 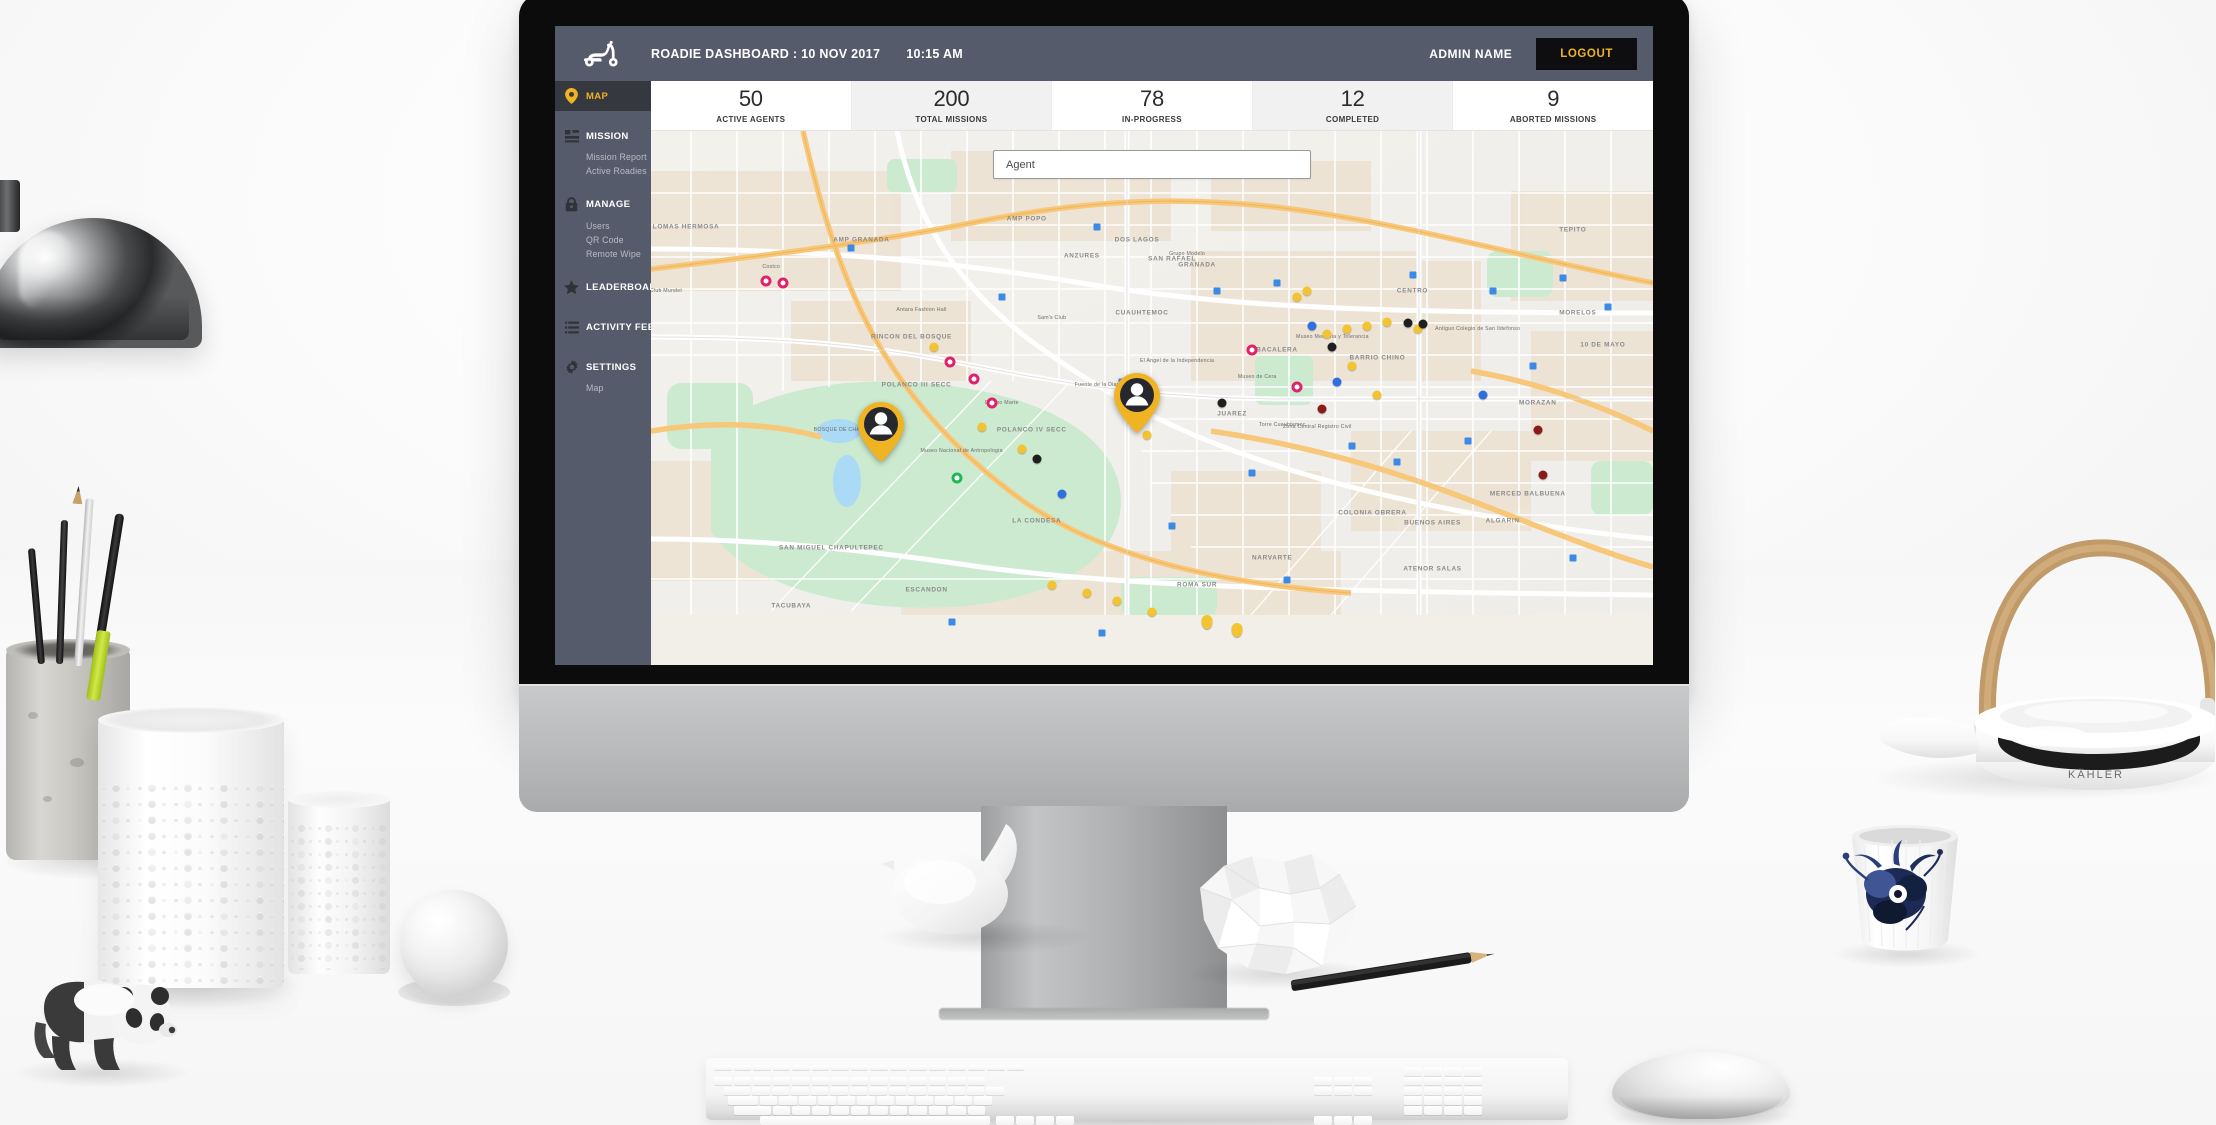 I want to click on sidebar-item-label: MISSION, so click(x=607, y=136).